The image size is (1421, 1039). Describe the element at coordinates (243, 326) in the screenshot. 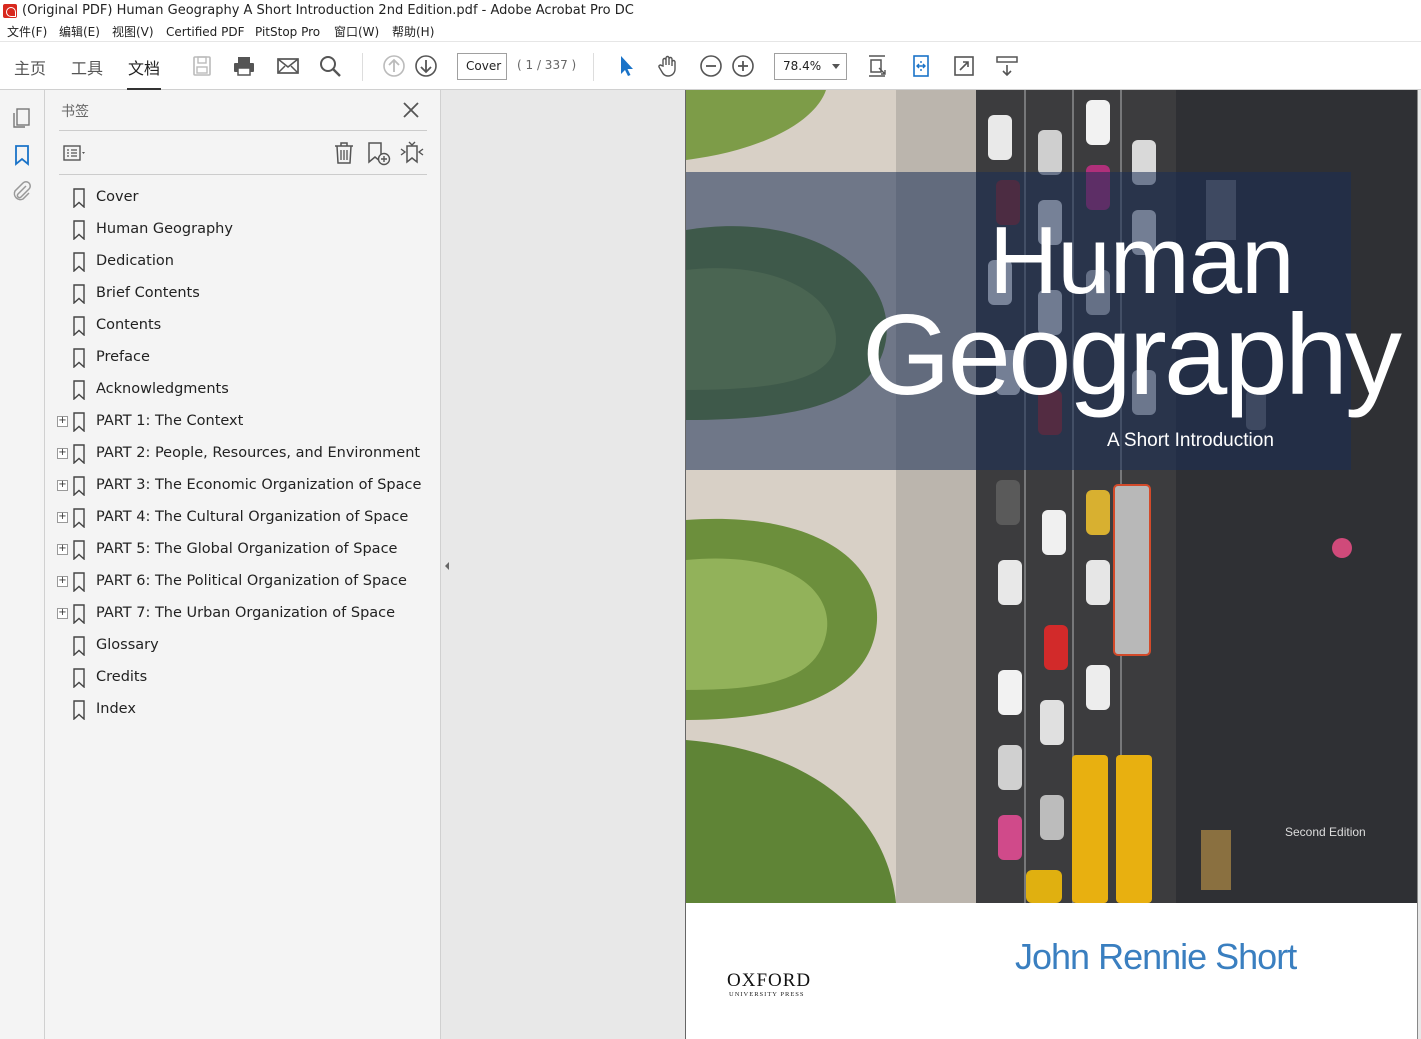

I see `bookmark-item: Contents` at that location.